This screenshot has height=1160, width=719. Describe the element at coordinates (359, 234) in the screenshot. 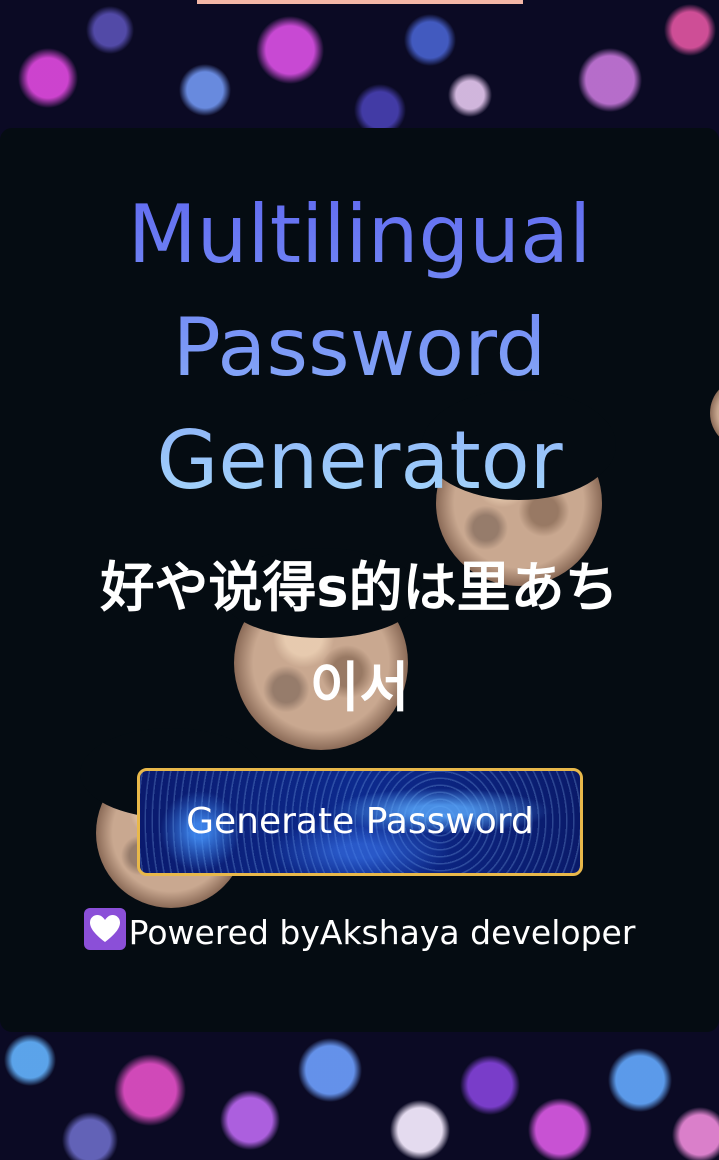

I see `title-line-1: Multilingual` at that location.